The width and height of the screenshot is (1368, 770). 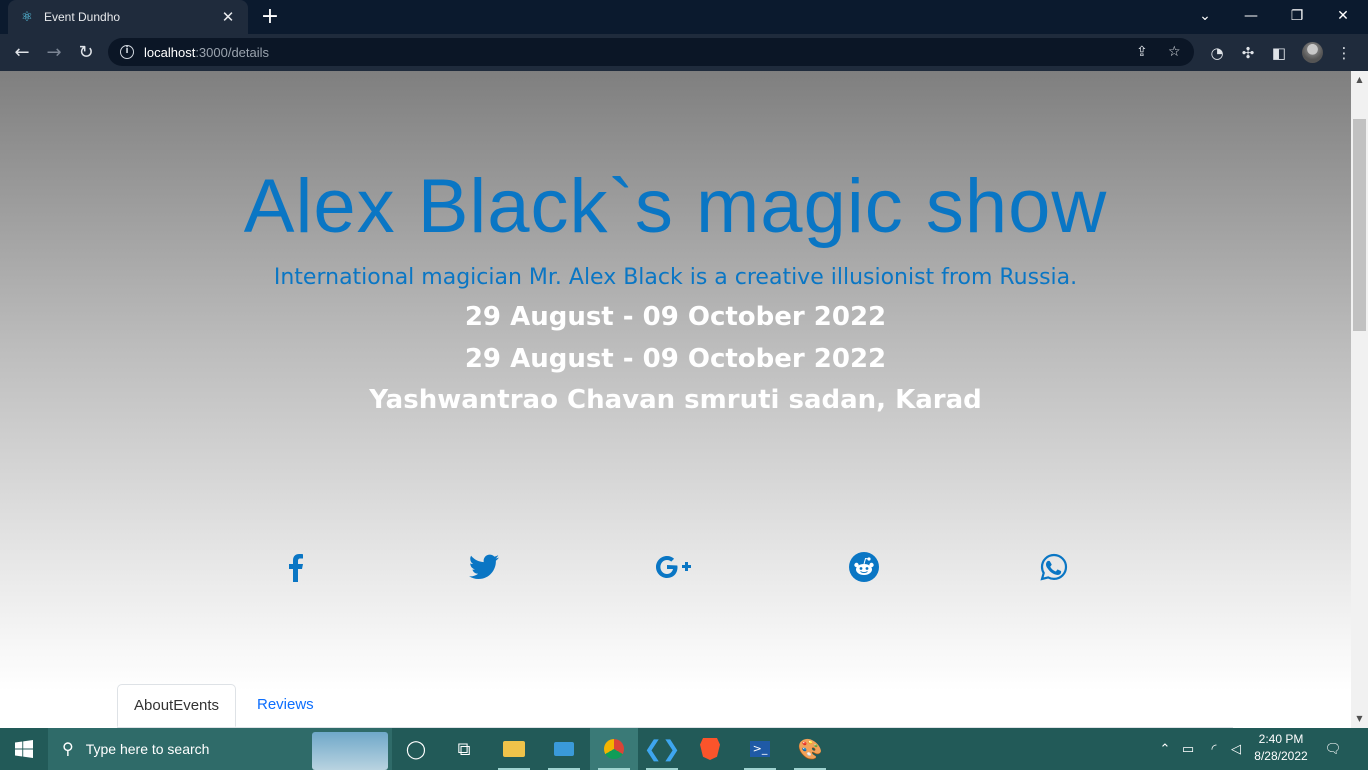 I want to click on windows-start-icon, so click(x=24, y=749).